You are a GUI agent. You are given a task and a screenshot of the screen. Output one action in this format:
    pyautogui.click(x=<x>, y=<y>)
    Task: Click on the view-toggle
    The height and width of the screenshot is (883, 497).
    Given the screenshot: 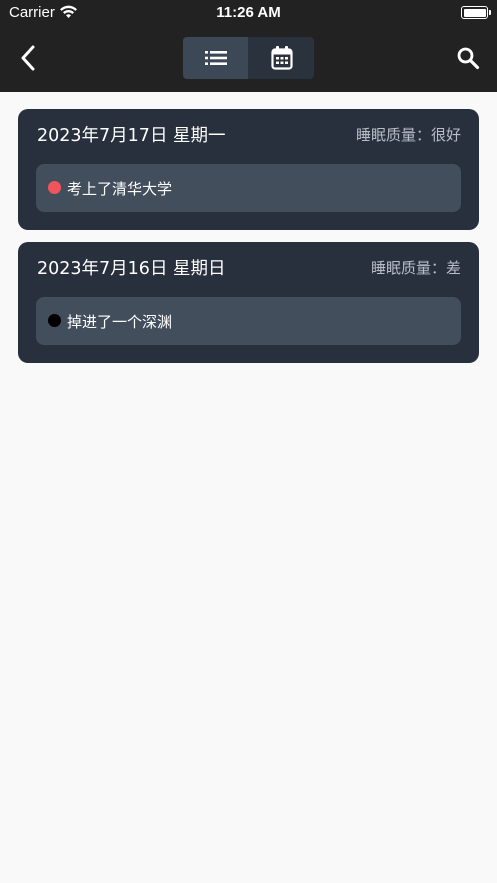 What is the action you would take?
    pyautogui.click(x=248, y=58)
    